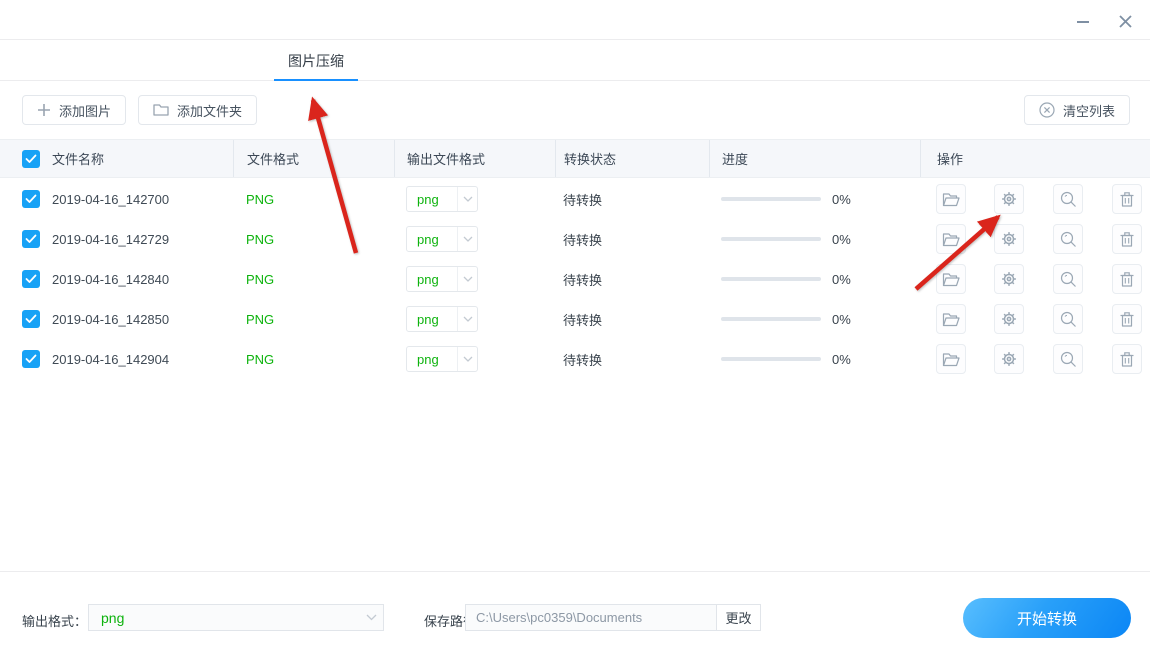 Image resolution: width=1150 pixels, height=650 pixels. I want to click on add-image-button: 添加图片, so click(74, 110).